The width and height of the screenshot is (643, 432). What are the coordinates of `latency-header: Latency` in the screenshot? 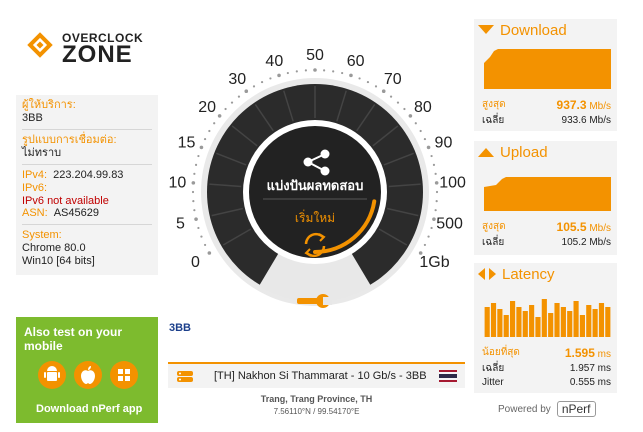 It's located at (545, 274).